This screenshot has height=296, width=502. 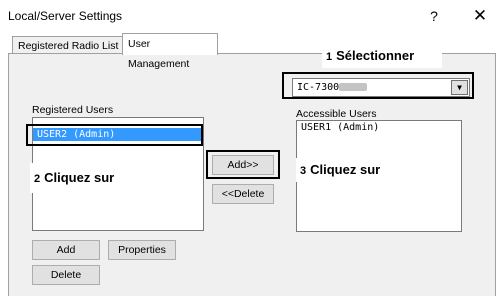 What do you see at coordinates (142, 250) in the screenshot?
I see `properties-button: Properties` at bounding box center [142, 250].